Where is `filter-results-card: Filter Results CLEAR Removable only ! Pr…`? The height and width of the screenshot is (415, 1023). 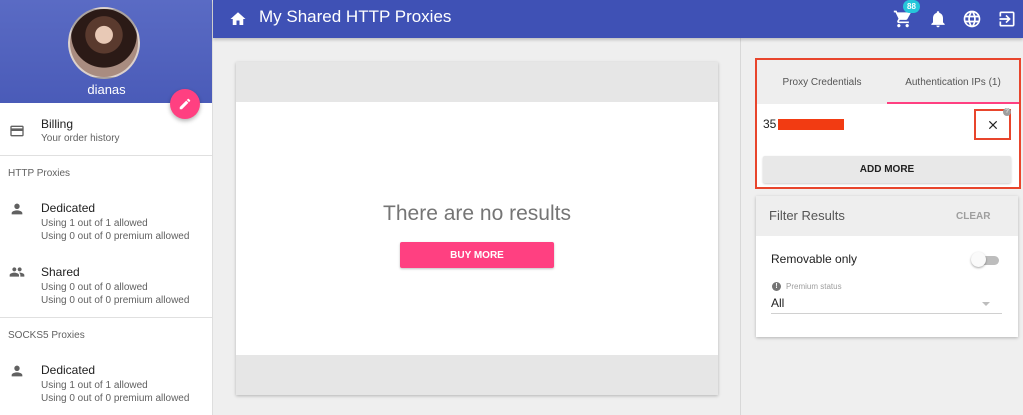 filter-results-card: Filter Results CLEAR Removable only ! Pr… is located at coordinates (887, 266).